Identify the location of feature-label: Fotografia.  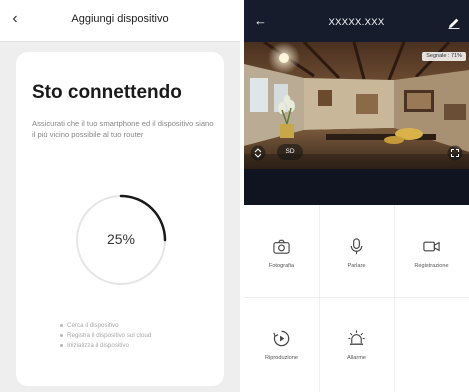
(281, 266).